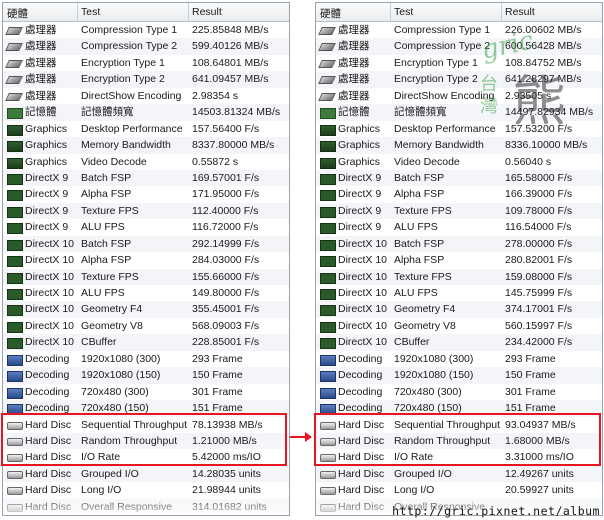 Image resolution: width=604 pixels, height=520 pixels. I want to click on cell-test: 1920x1080 (150), so click(121, 375).